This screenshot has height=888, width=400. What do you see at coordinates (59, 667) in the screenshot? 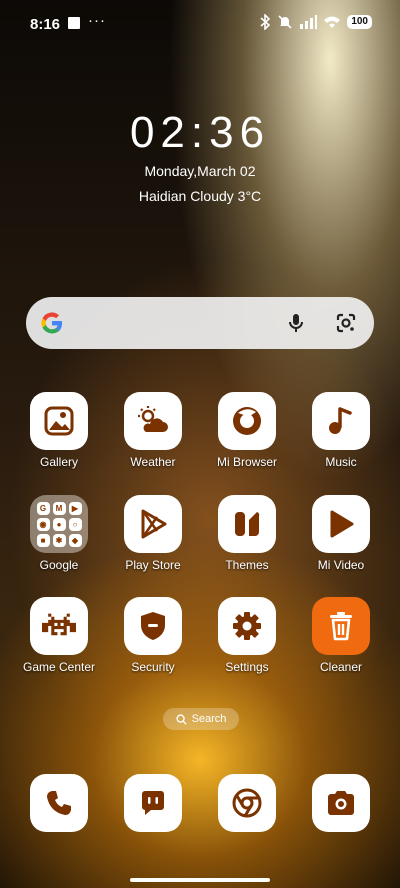
I see `app-label: Game Center` at bounding box center [59, 667].